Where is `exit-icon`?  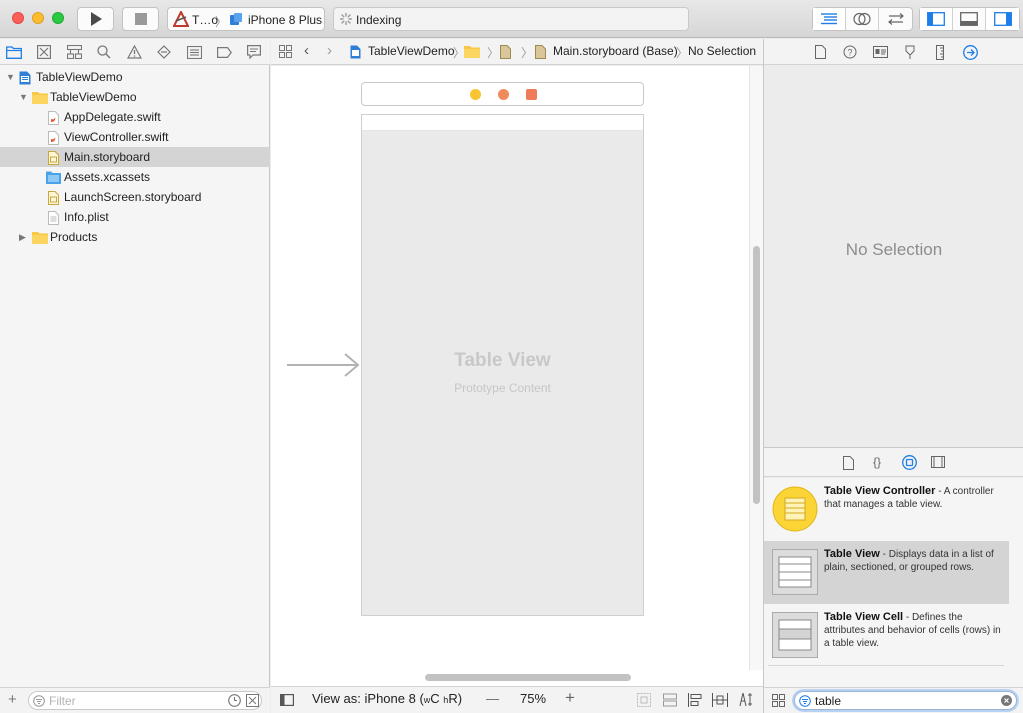
exit-icon is located at coordinates (531, 94).